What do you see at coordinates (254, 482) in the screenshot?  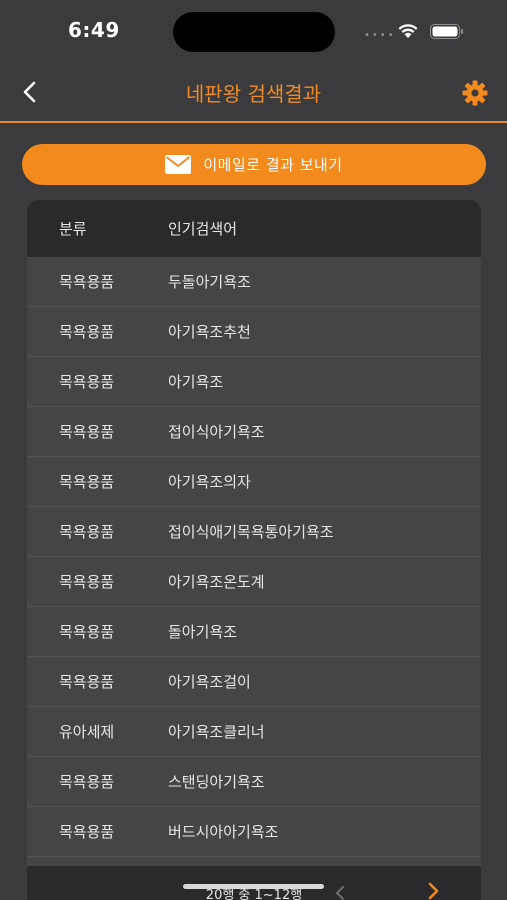 I see `table-row: 목욕용품 아기욕조의자` at bounding box center [254, 482].